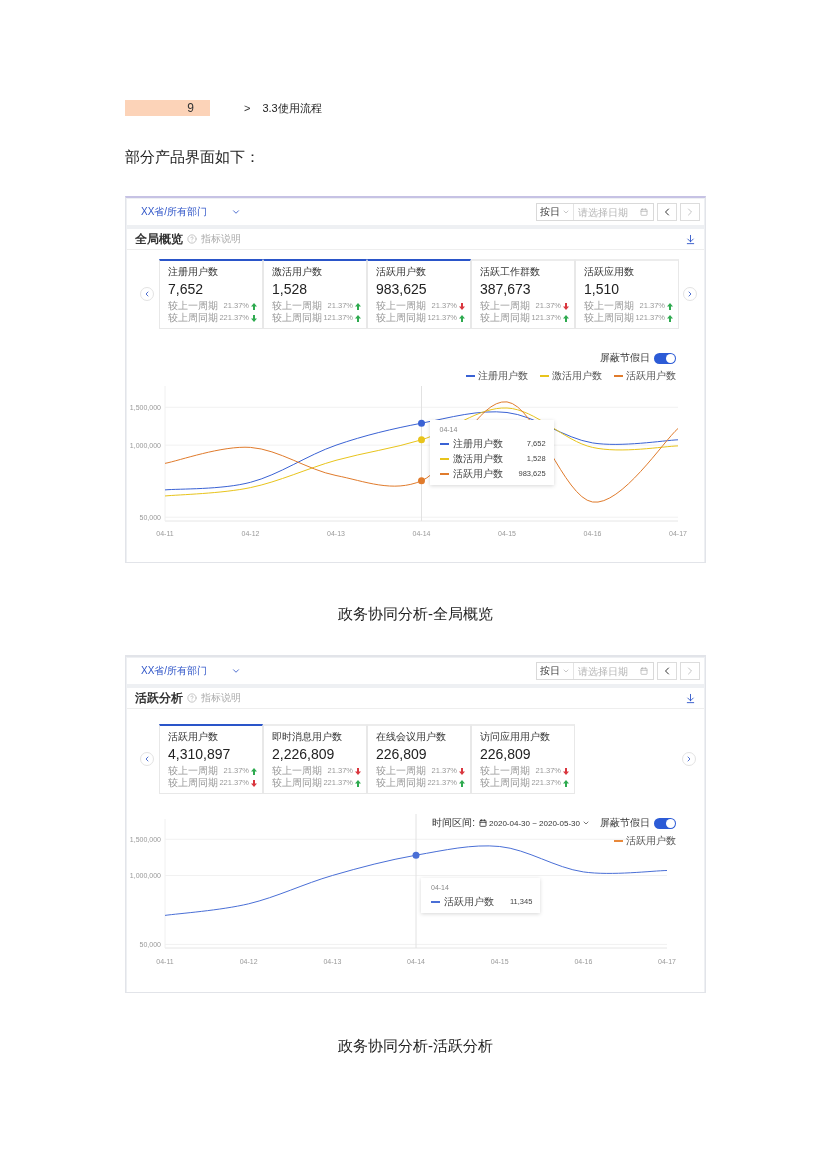 The height and width of the screenshot is (1169, 826). What do you see at coordinates (477, 459) in the screenshot?
I see `tooltip-label: 激活用户数` at bounding box center [477, 459].